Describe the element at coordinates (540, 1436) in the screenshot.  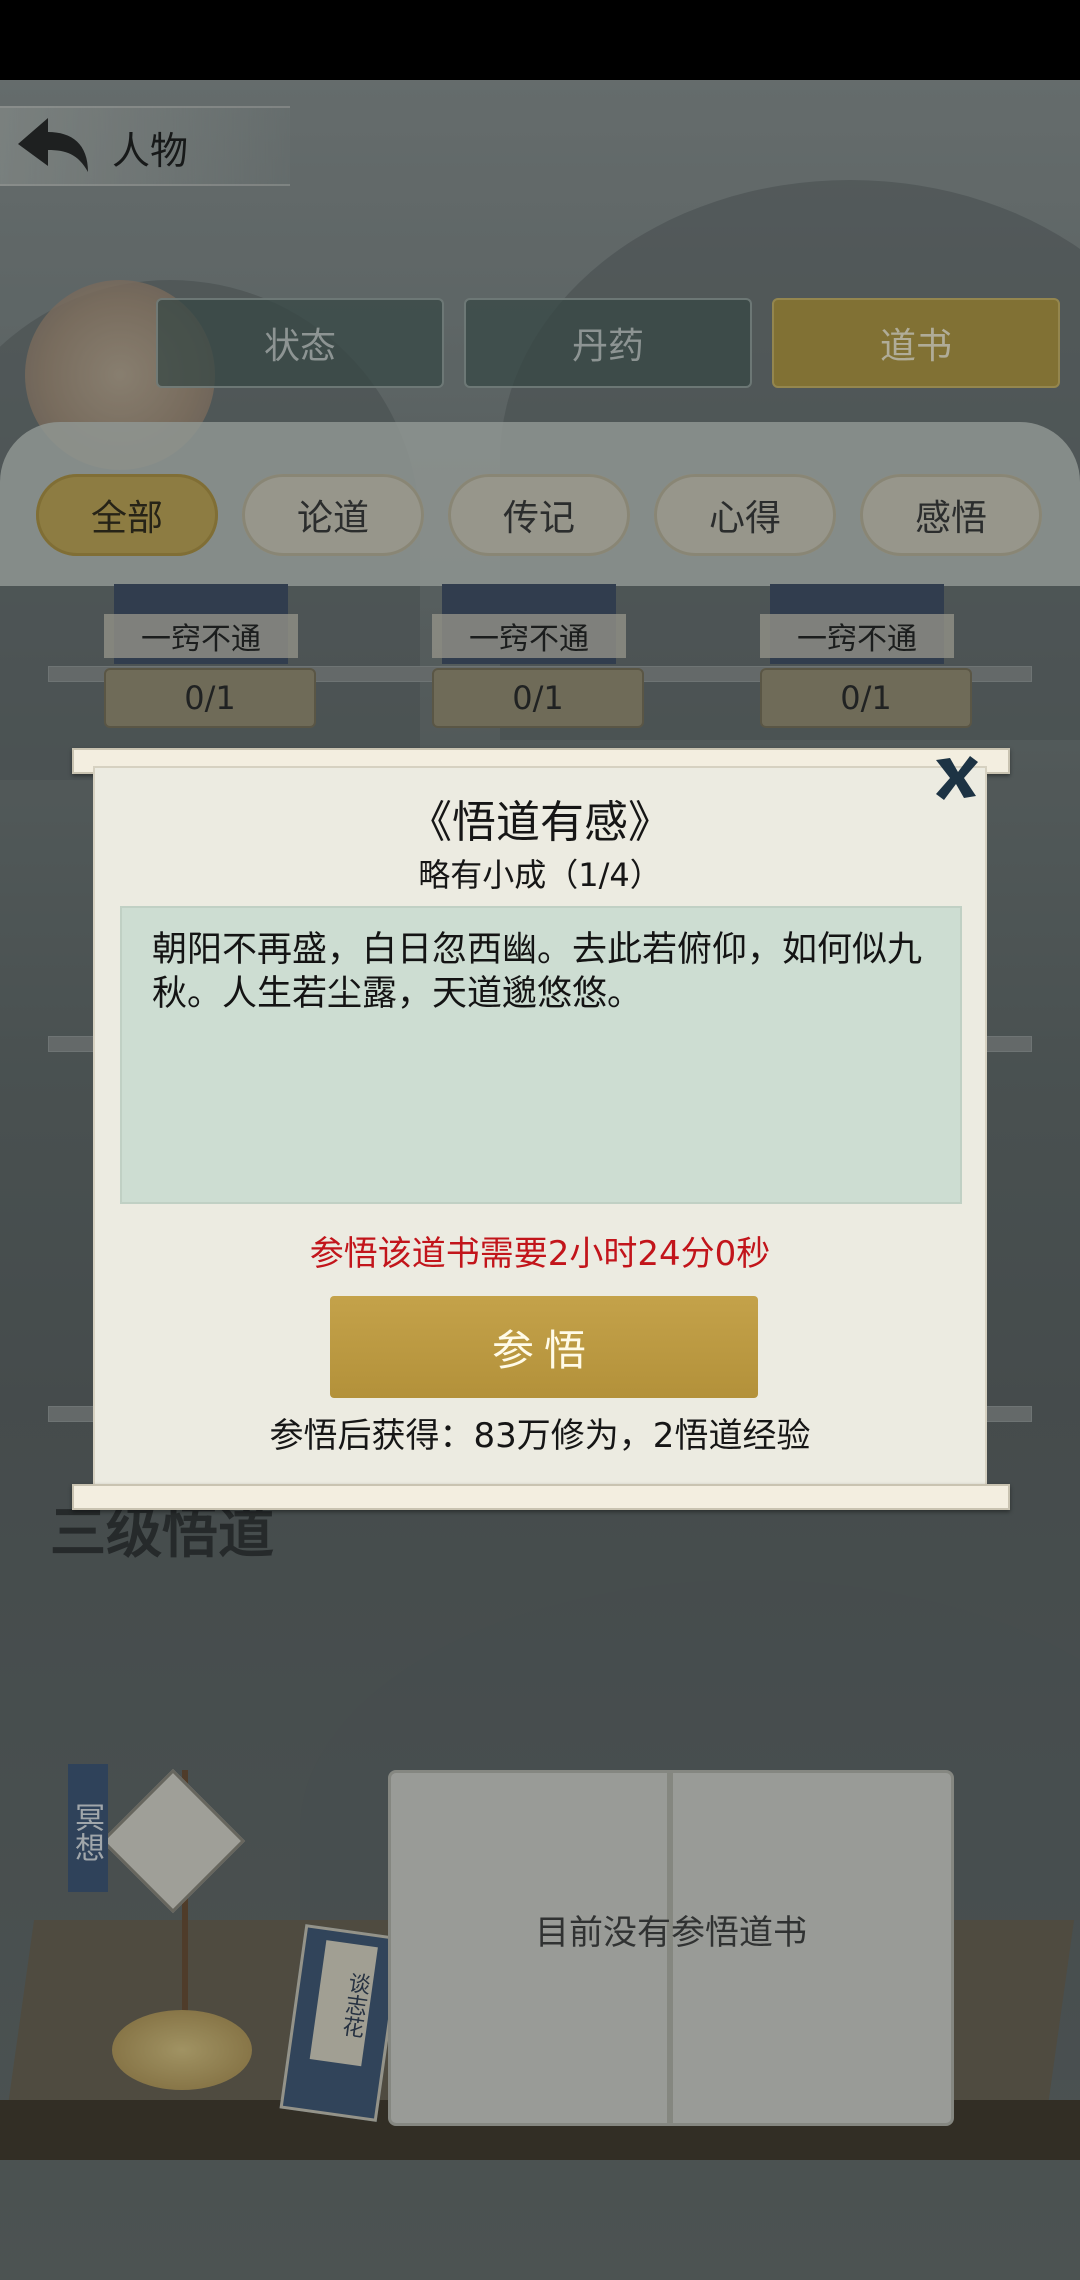
I see `reward-text: 参悟后获得：83万修为，2悟道经验` at that location.